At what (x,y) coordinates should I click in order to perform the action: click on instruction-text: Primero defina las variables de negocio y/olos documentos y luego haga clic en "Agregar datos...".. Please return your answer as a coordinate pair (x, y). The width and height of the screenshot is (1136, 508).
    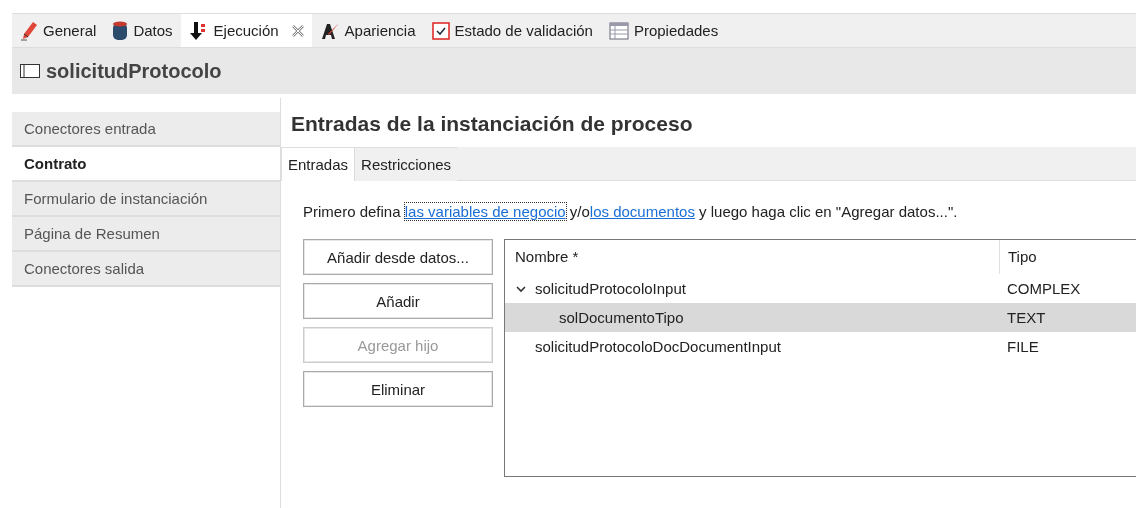
    Looking at the image, I should click on (631, 211).